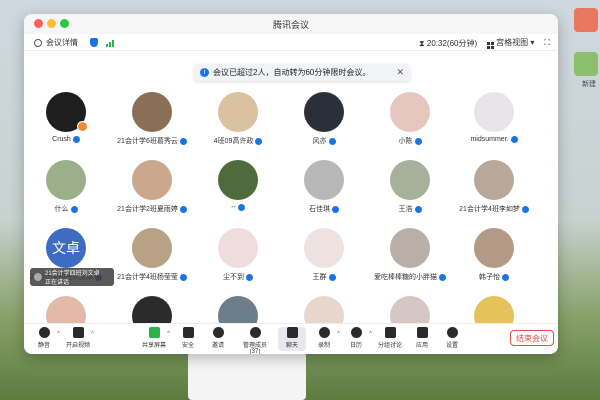  I want to click on speaker-tag: 21会计学四班刘文卓 正在讲话, so click(72, 277).